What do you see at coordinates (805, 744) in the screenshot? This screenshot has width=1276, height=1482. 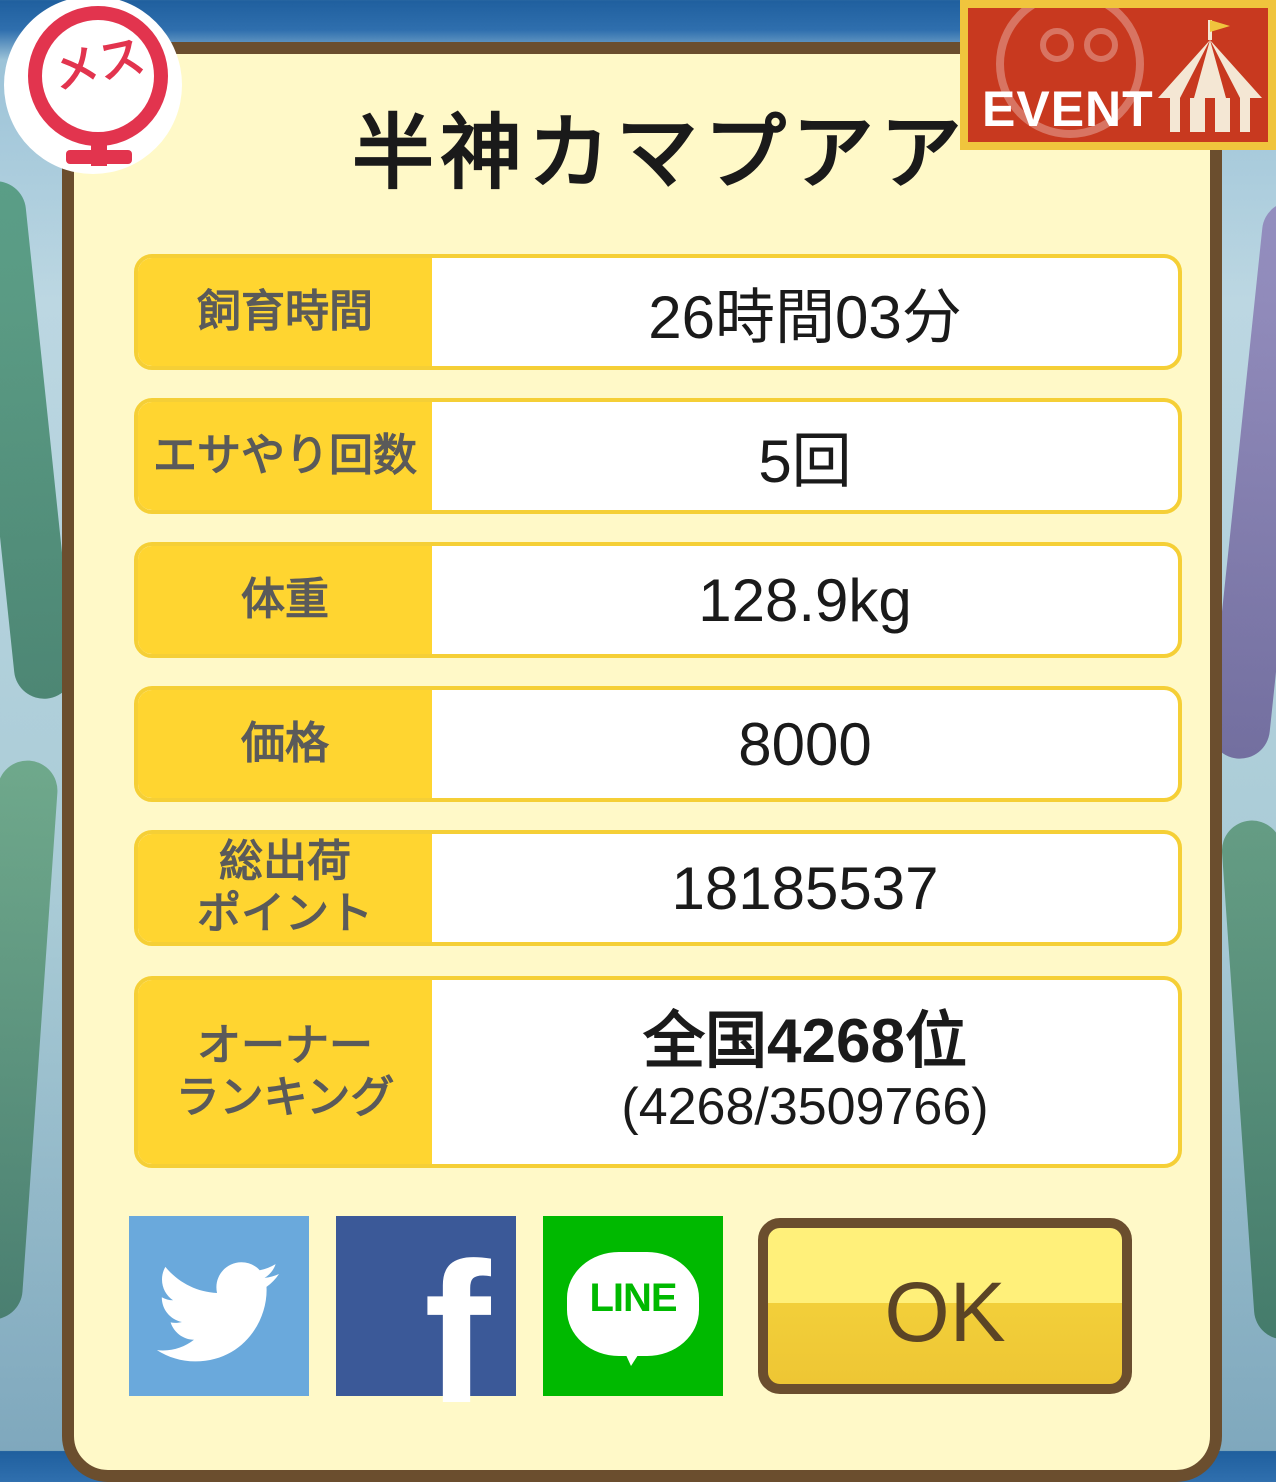 I see `stat-value: 8000` at bounding box center [805, 744].